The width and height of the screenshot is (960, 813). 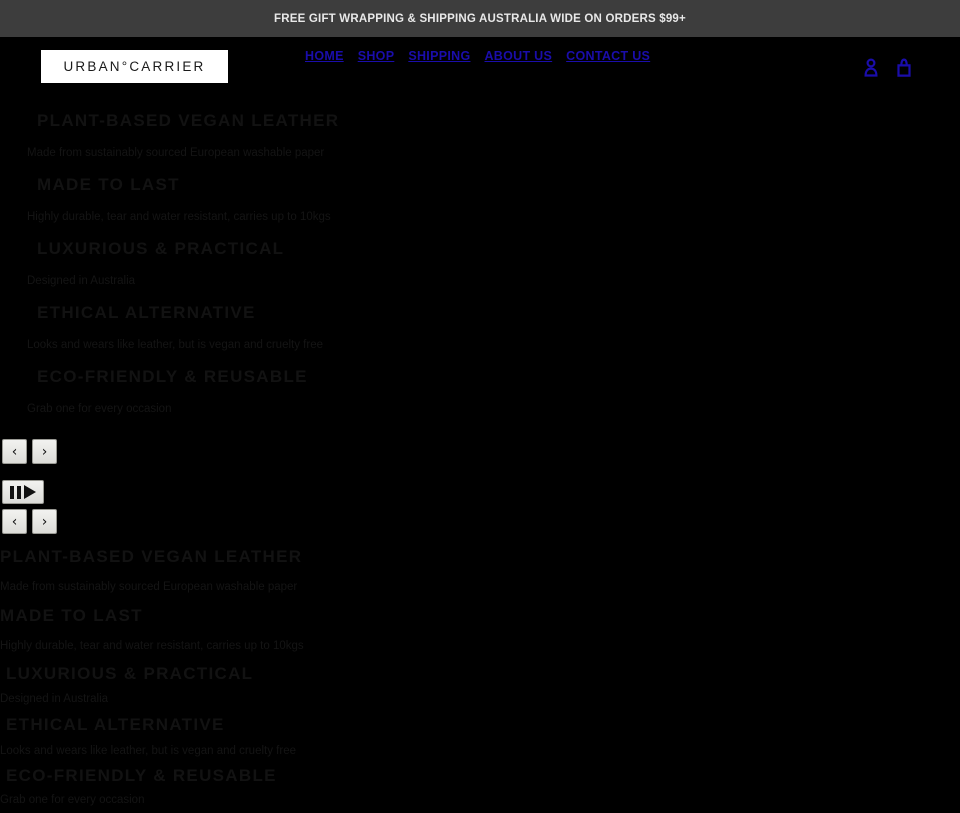 What do you see at coordinates (481, 492) in the screenshot?
I see `carousel-playback-controls` at bounding box center [481, 492].